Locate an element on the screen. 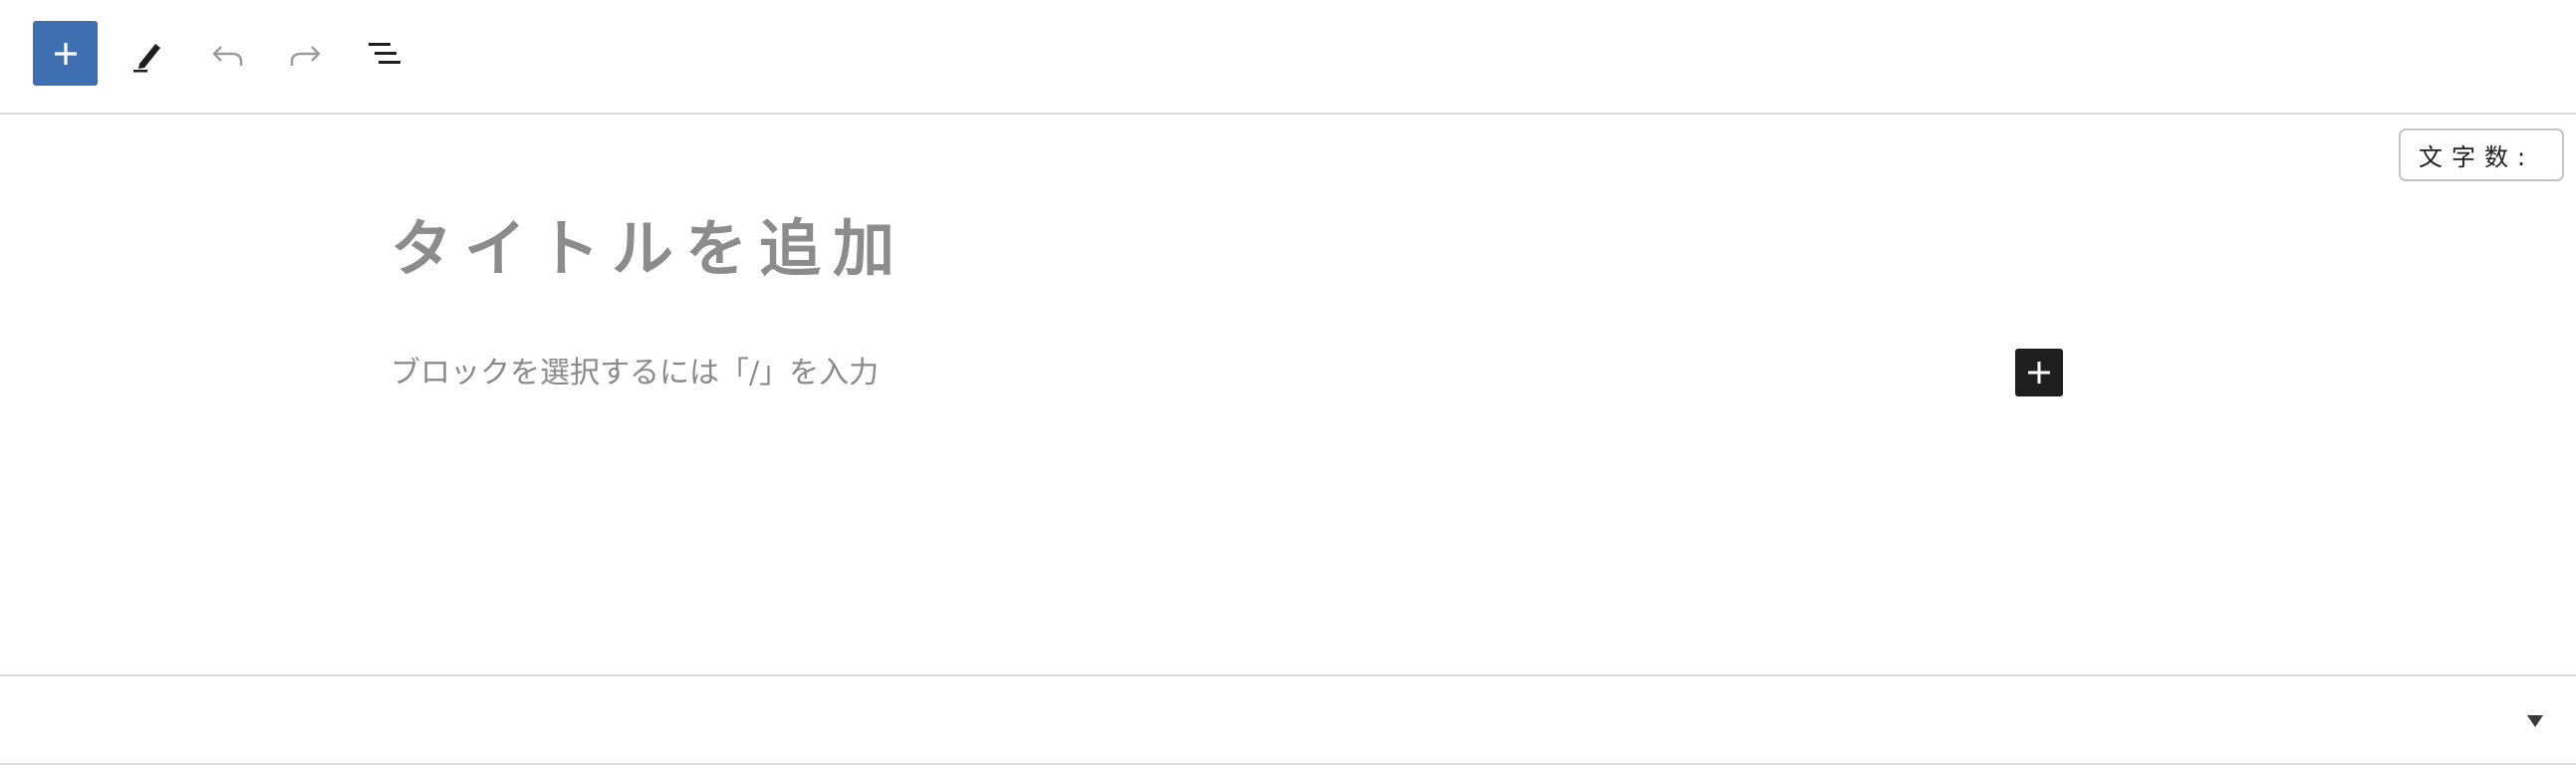  panel-toggle-button is located at coordinates (2535, 721).